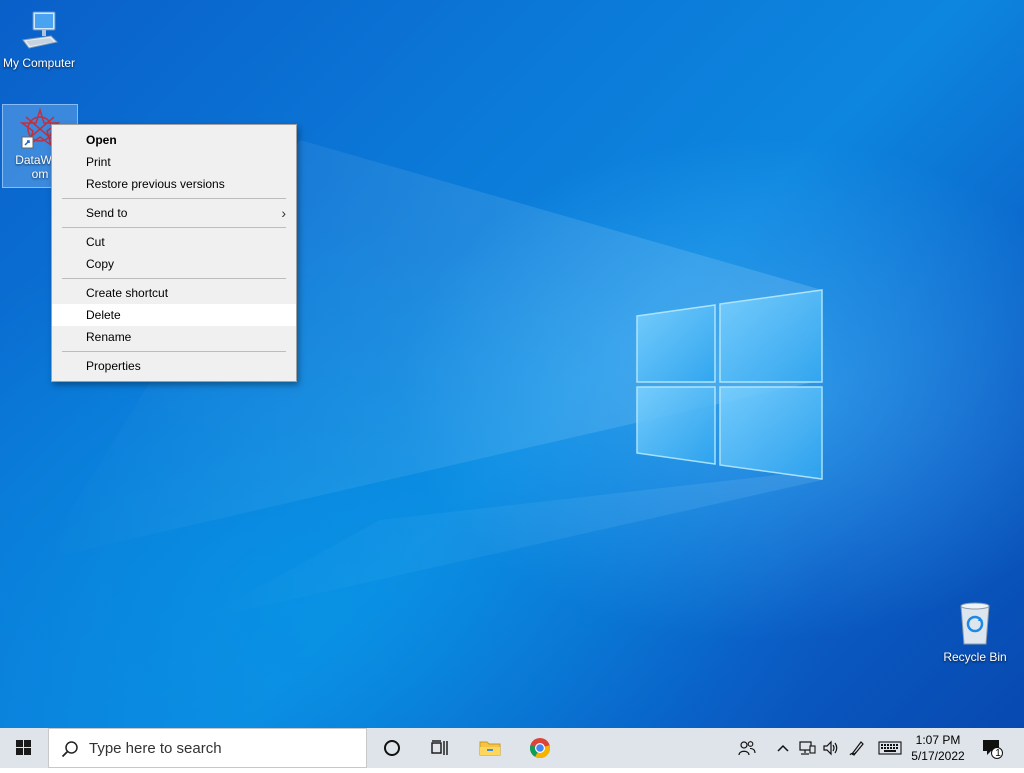 Image resolution: width=1024 pixels, height=773 pixels. I want to click on menu-item-label: Create shortcut, so click(127, 293).